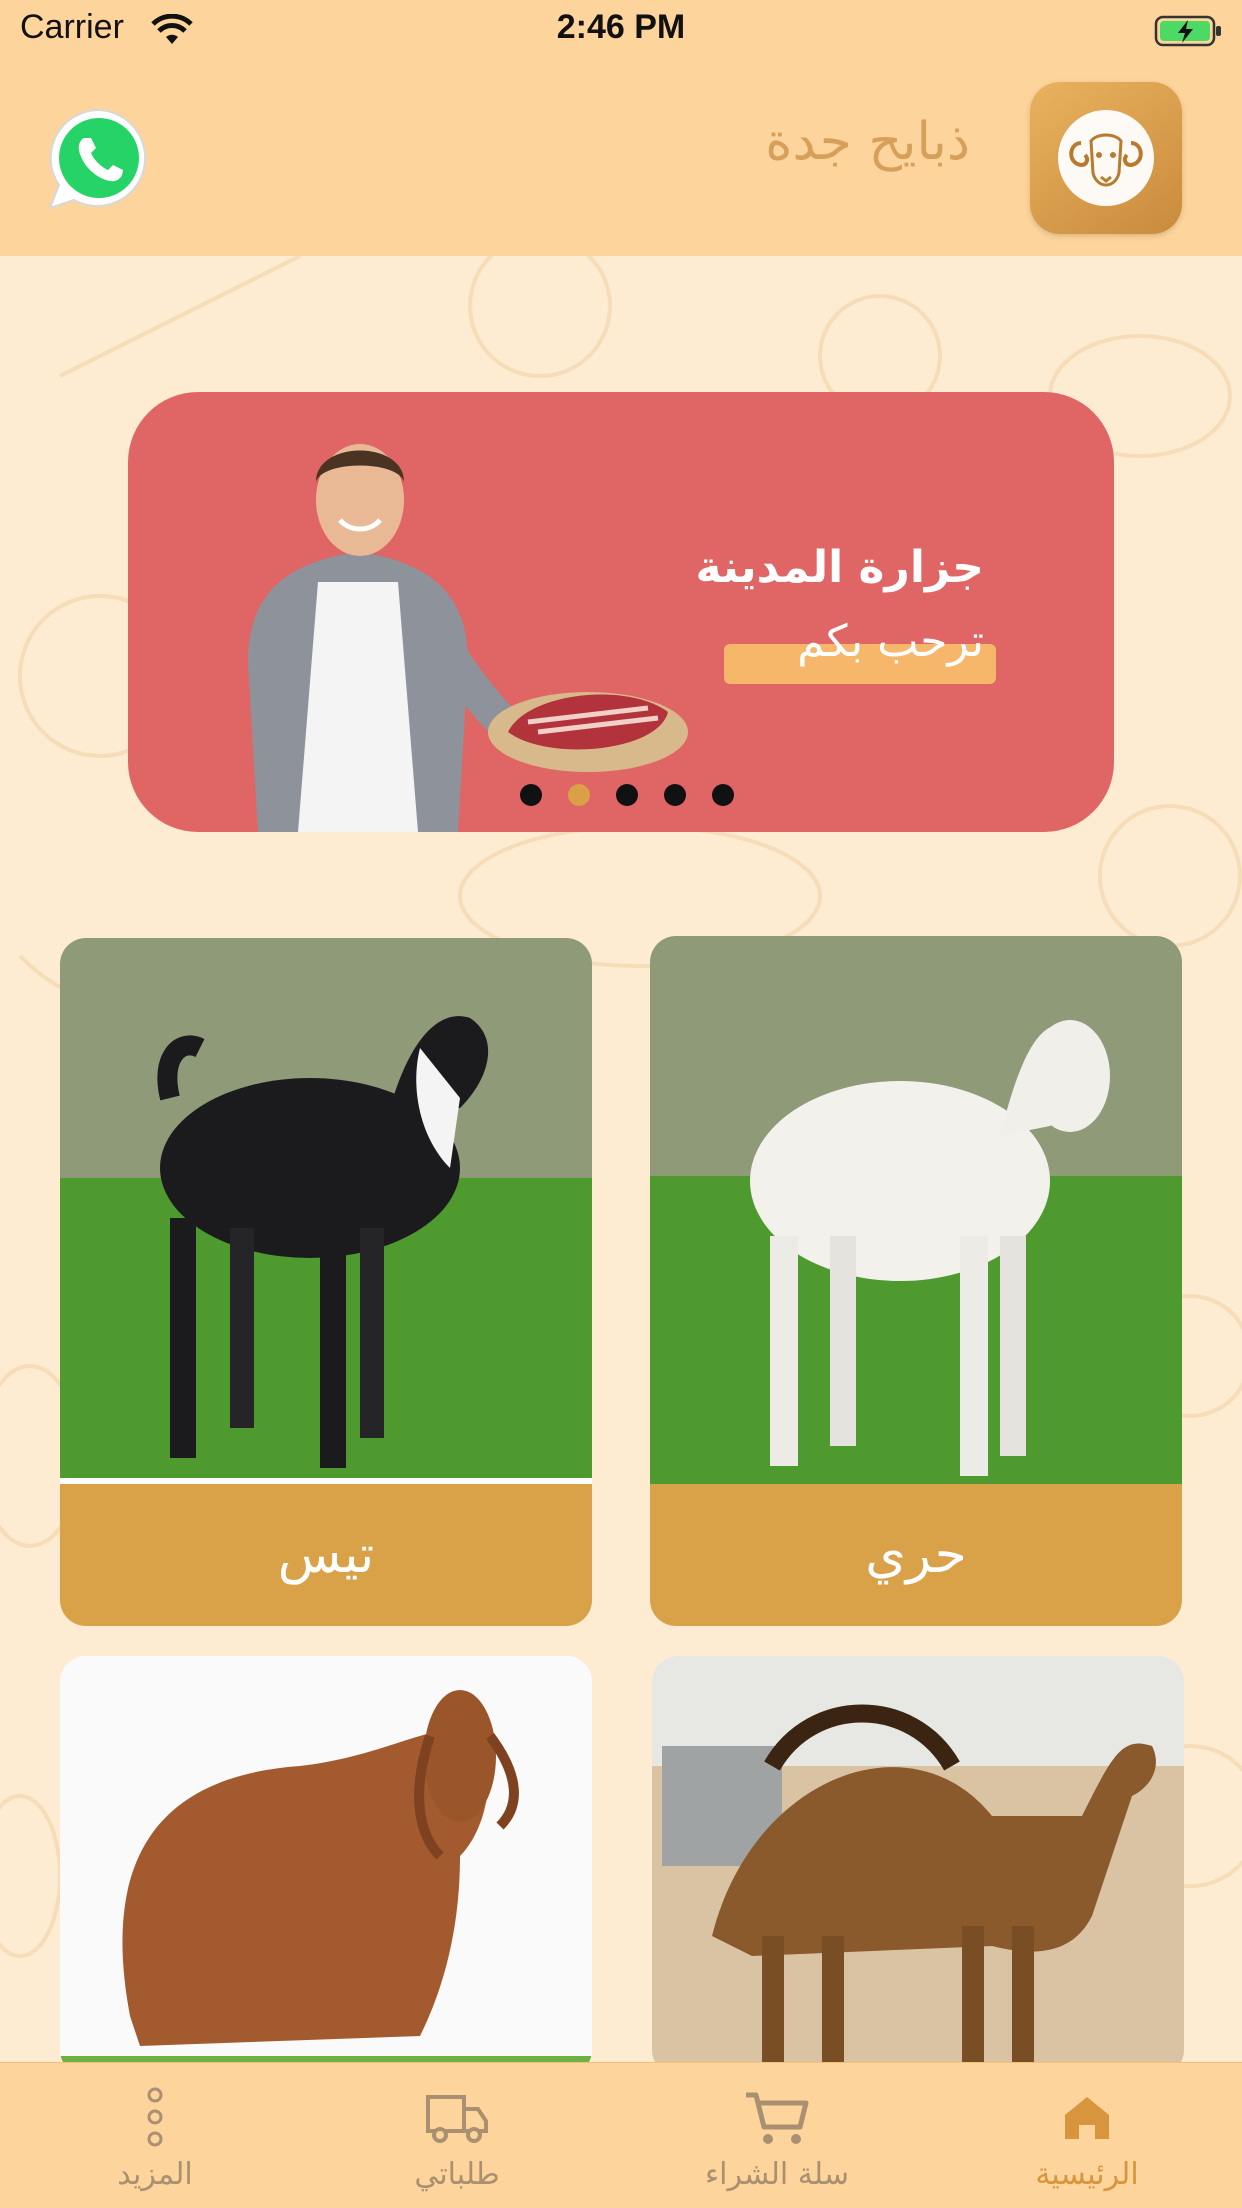  What do you see at coordinates (326, 1208) in the screenshot?
I see `black-goat-photo` at bounding box center [326, 1208].